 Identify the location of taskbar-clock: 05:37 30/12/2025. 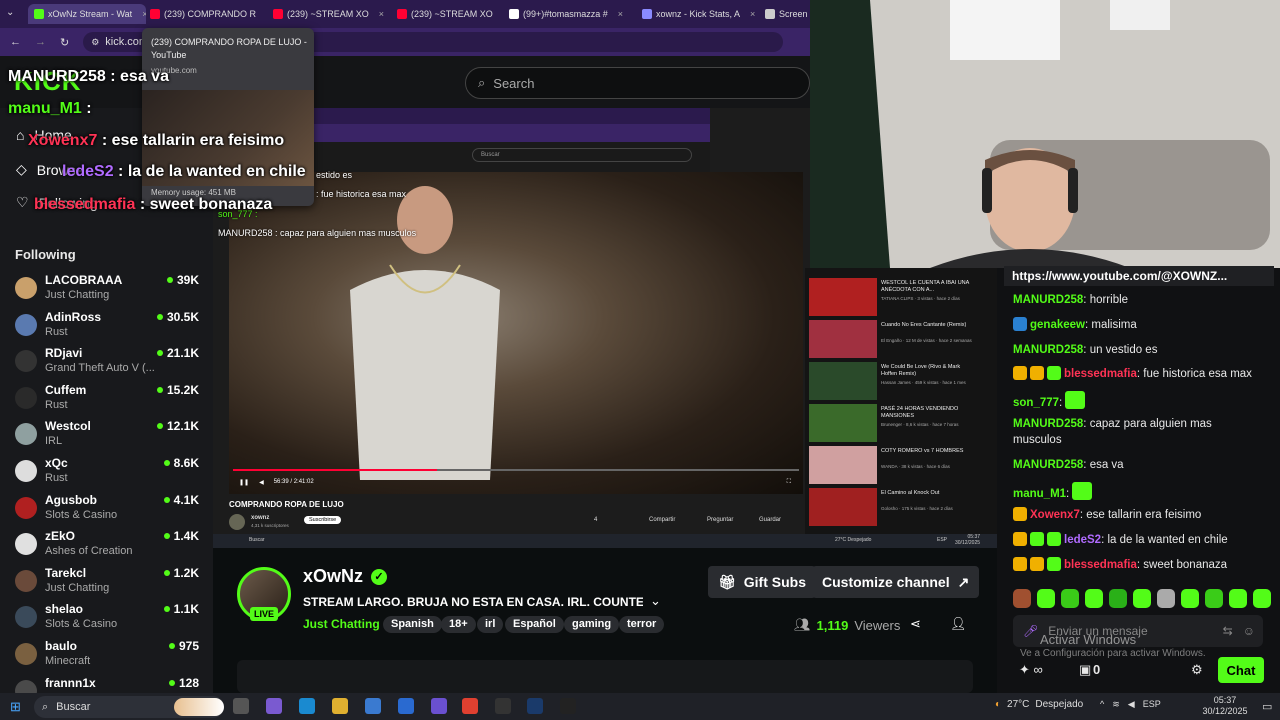
(1225, 706).